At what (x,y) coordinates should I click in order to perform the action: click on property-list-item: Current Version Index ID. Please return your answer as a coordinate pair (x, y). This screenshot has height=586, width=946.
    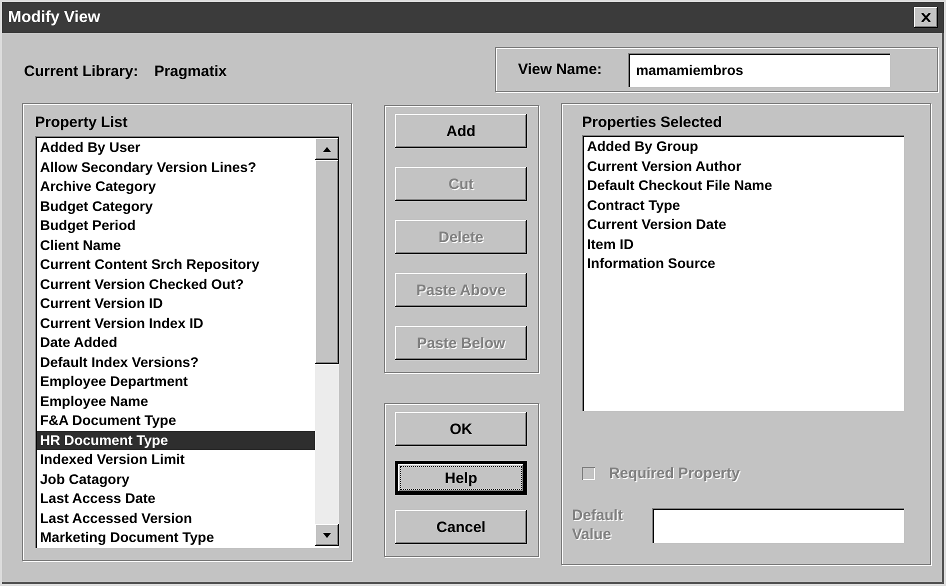
    Looking at the image, I should click on (176, 323).